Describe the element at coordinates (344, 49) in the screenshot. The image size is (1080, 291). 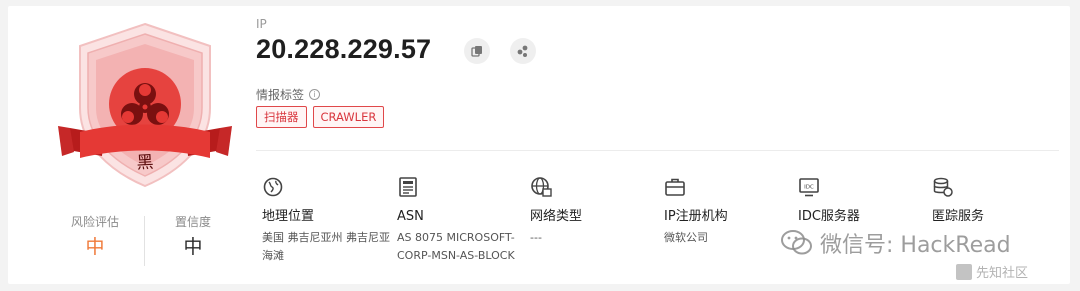
I see `ip-address: 20.228.229.57` at that location.